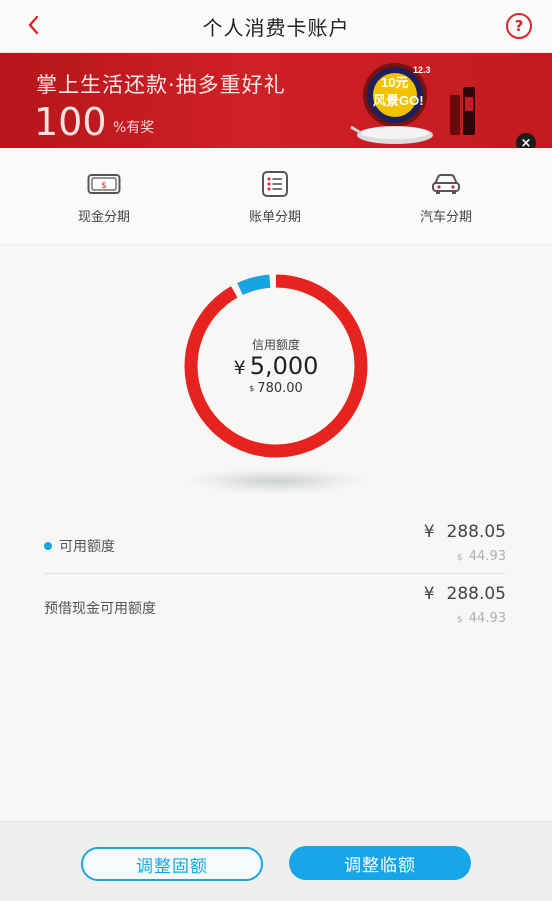 The width and height of the screenshot is (552, 901). What do you see at coordinates (274, 217) in the screenshot?
I see `menu-item-label: 账单分期` at bounding box center [274, 217].